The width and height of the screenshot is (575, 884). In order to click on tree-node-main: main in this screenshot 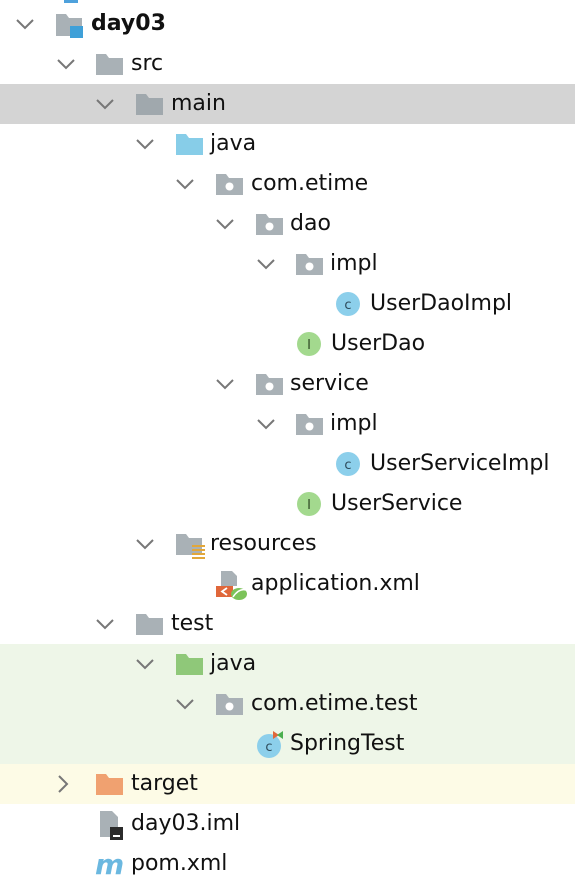, I will do `click(287, 104)`.